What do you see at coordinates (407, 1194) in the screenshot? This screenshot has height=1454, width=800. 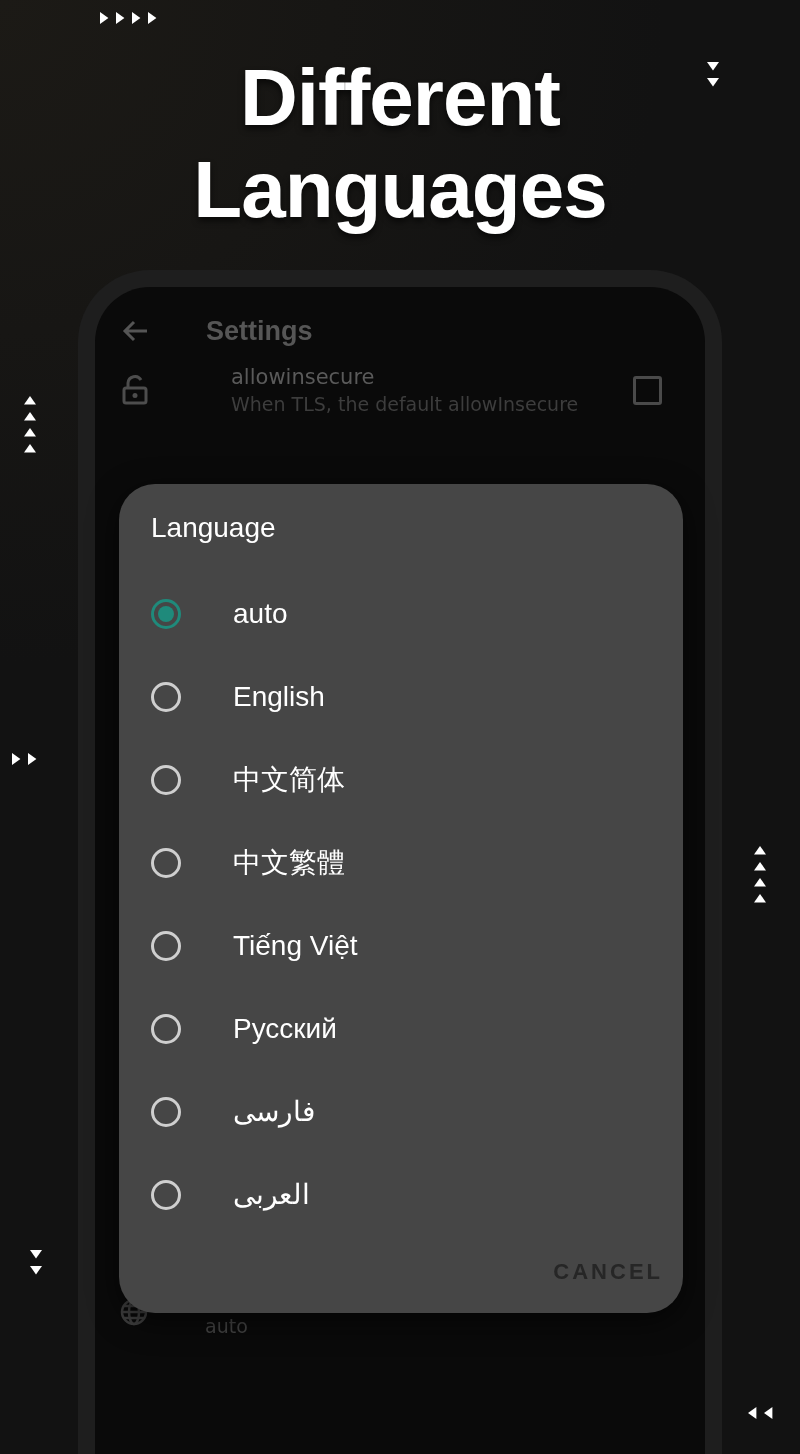 I see `language-option: العربی` at bounding box center [407, 1194].